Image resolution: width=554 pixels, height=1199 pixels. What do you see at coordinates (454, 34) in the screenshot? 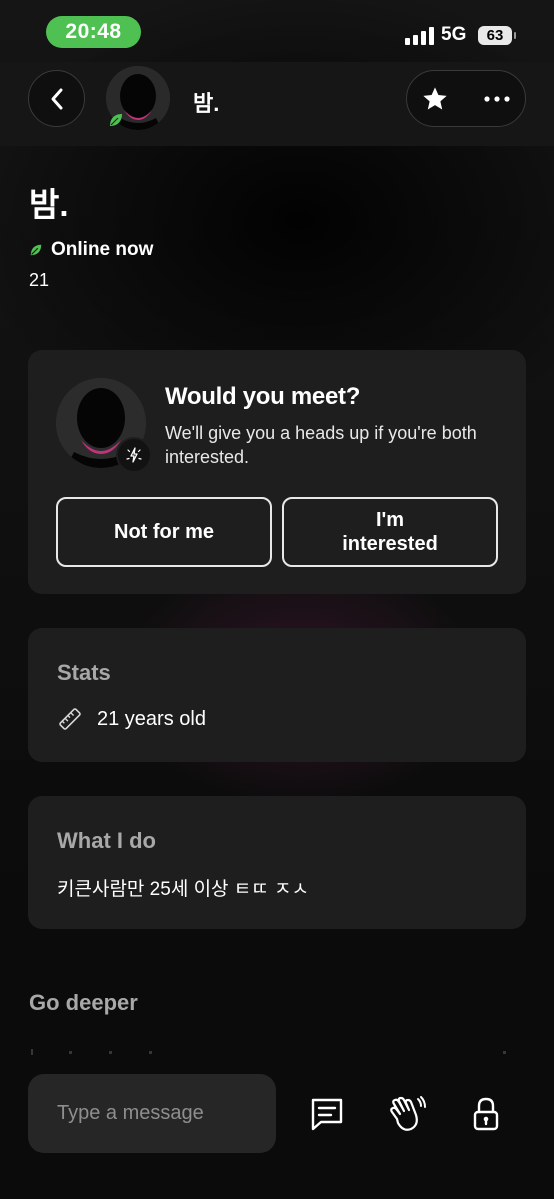
I see `network-type: 5G` at bounding box center [454, 34].